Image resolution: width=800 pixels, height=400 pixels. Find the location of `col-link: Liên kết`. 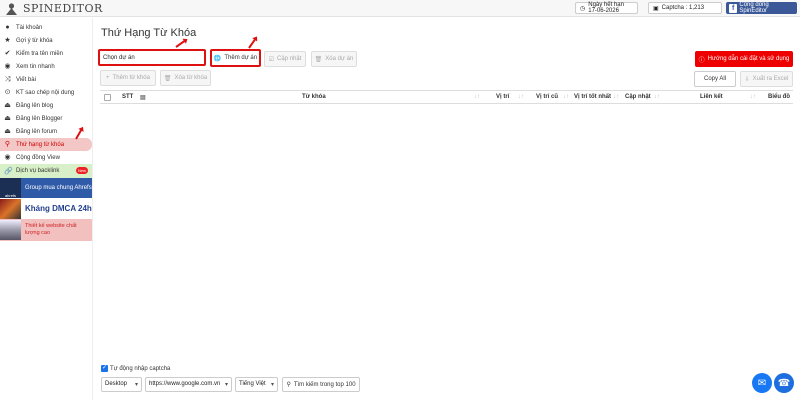

col-link: Liên kết is located at coordinates (711, 97).